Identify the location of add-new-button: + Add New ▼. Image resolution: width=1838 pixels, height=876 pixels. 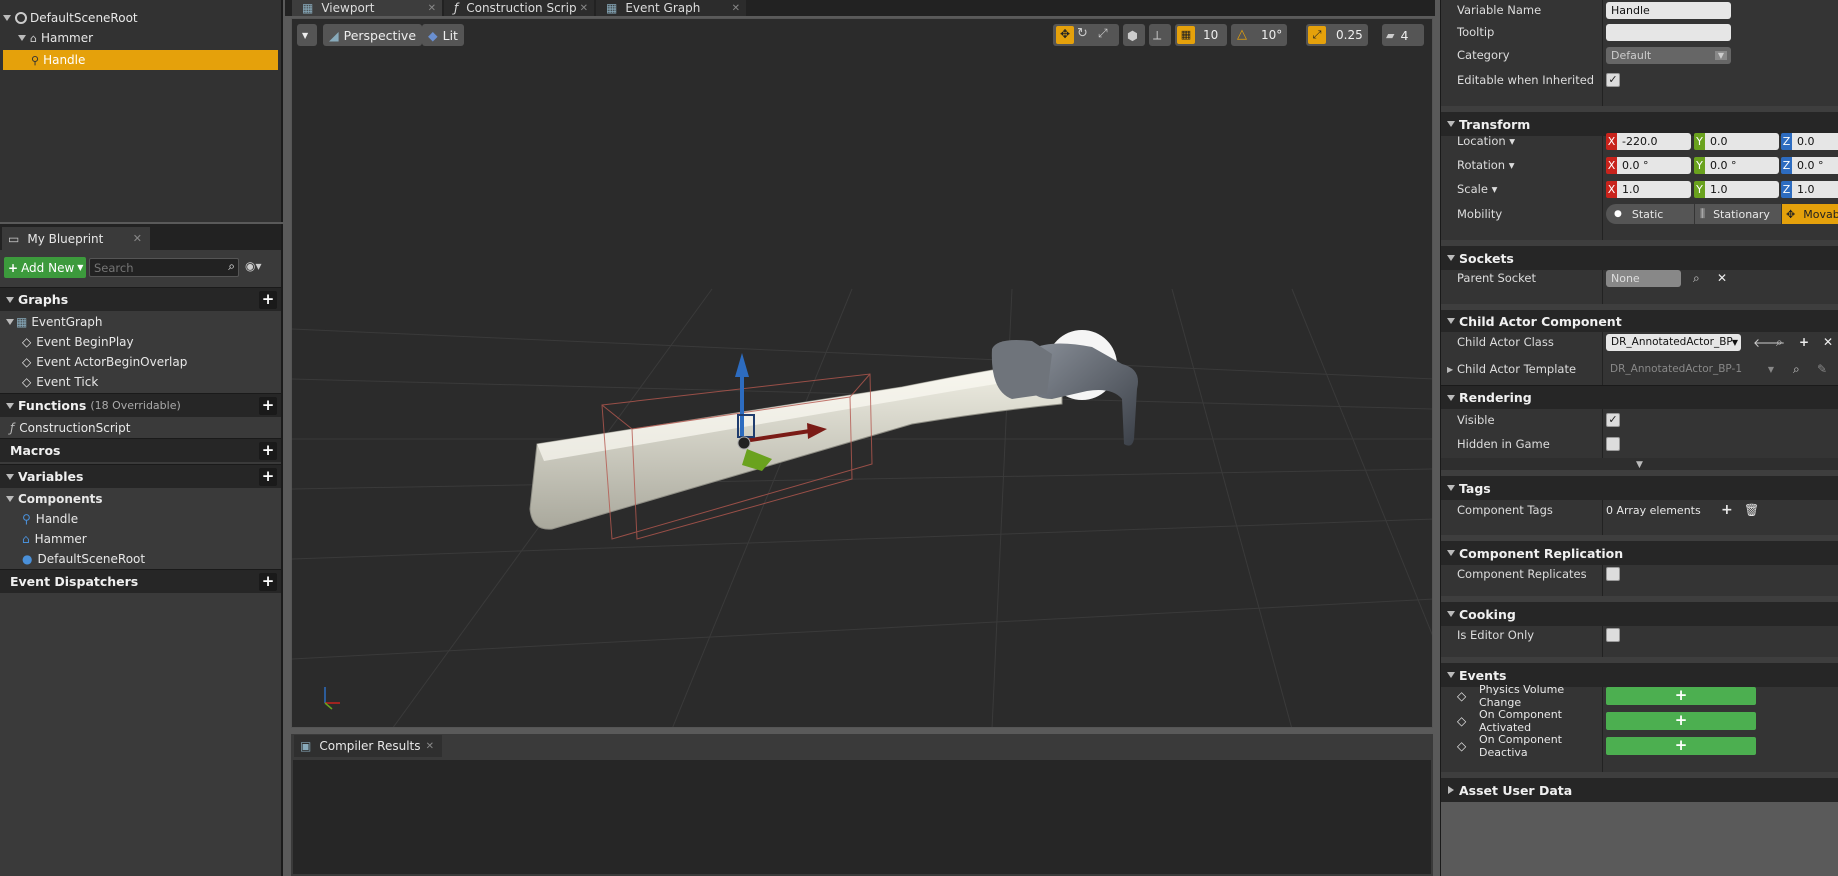
(45, 267).